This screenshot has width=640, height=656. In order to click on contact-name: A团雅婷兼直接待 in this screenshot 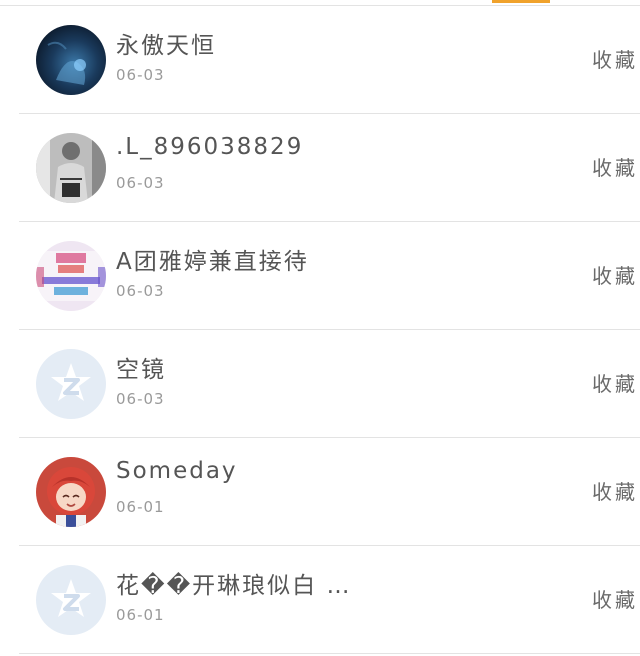, I will do `click(212, 262)`.